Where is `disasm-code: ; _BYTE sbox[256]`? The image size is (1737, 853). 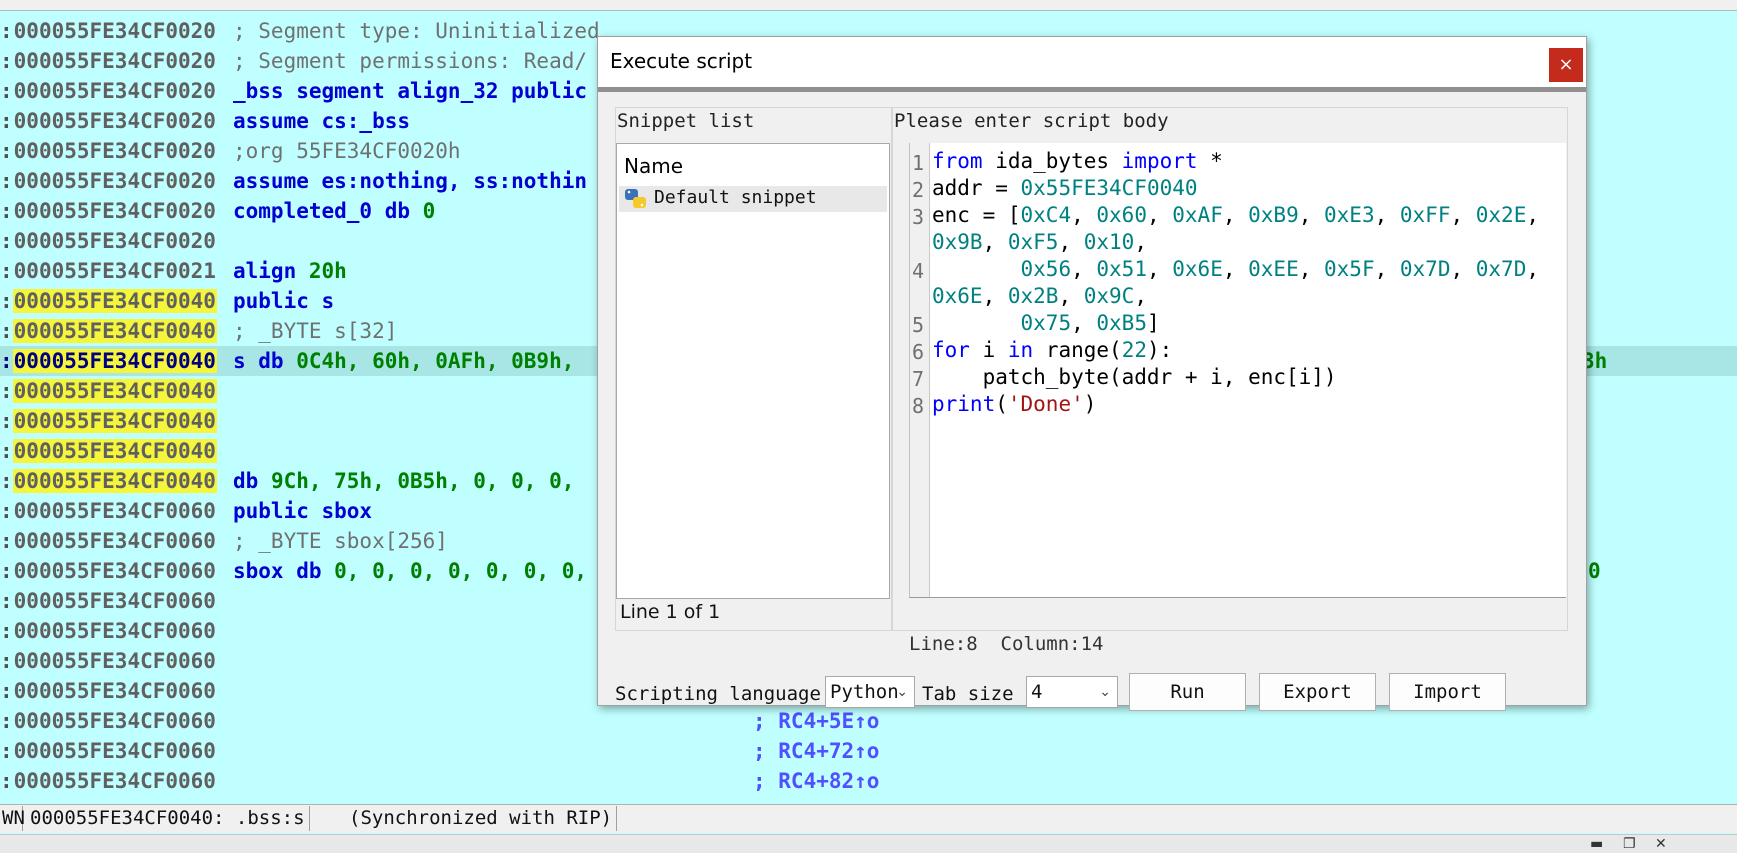
disasm-code: ; _BYTE sbox[256] is located at coordinates (340, 541).